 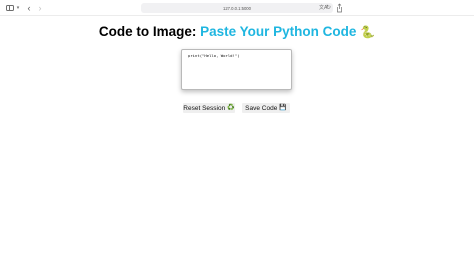 I want to click on address-text: 127.0.0.1:5000, so click(x=237, y=8).